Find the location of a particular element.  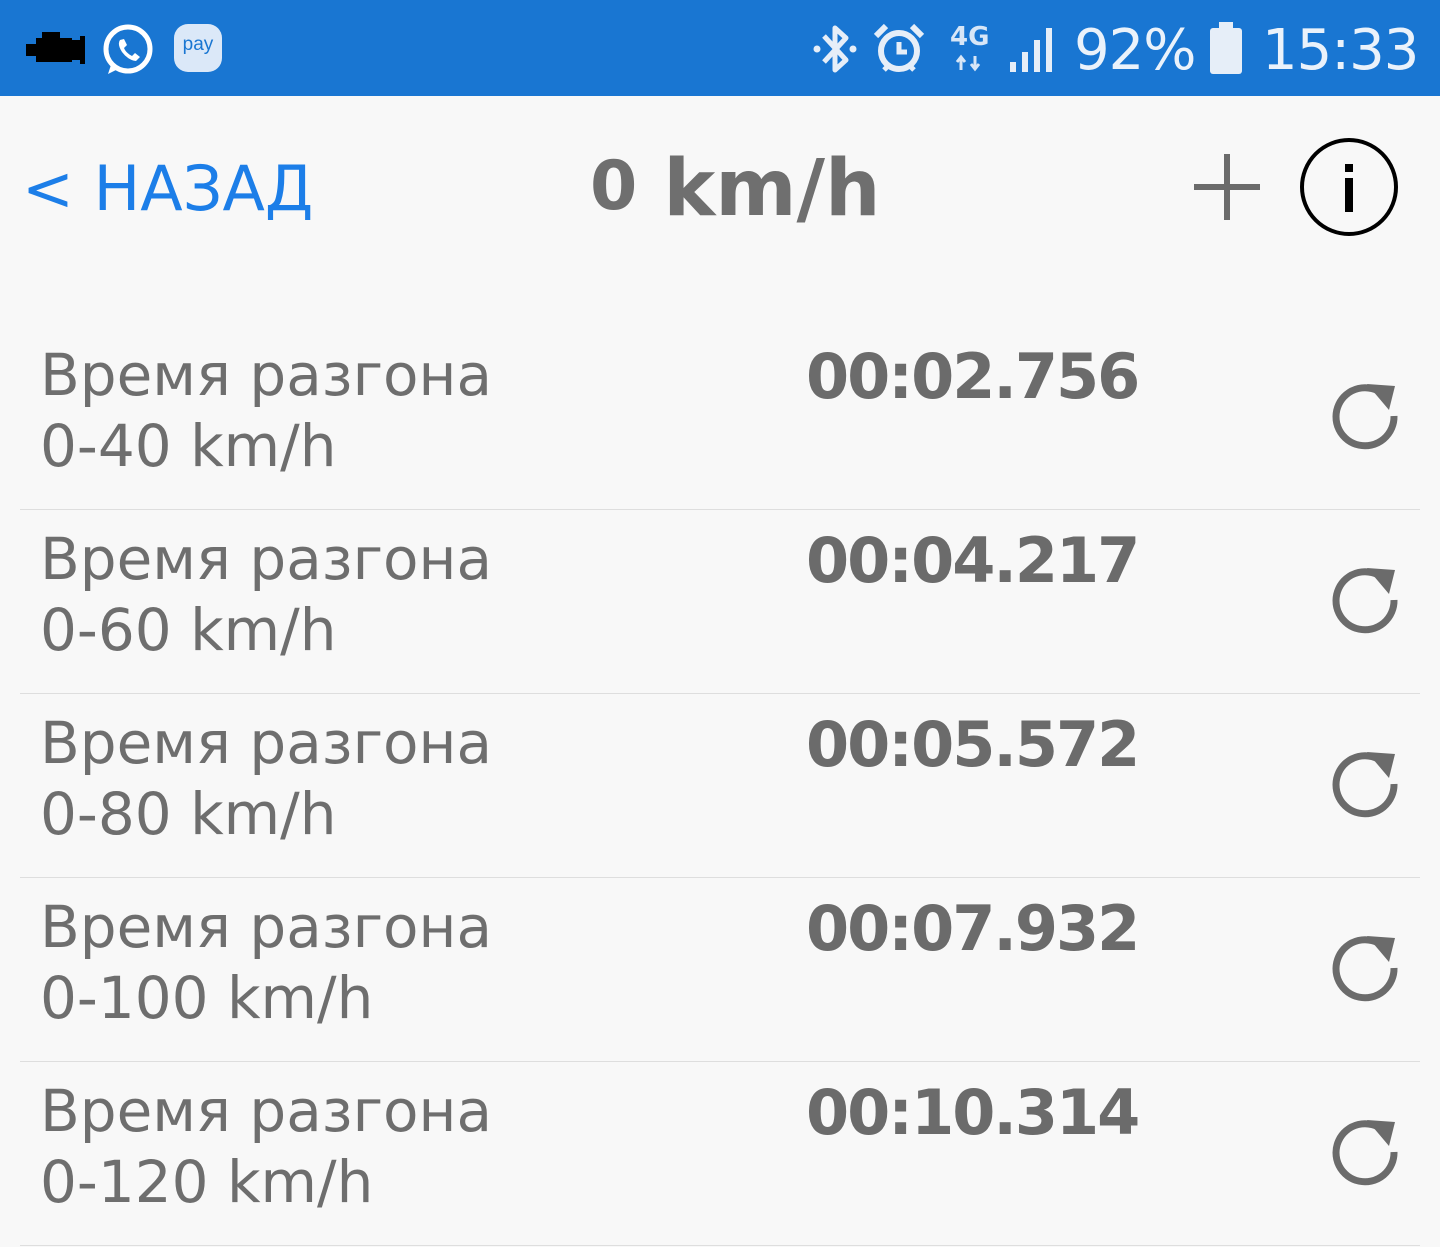

row-time: 00:04.217 is located at coordinates (973, 560).